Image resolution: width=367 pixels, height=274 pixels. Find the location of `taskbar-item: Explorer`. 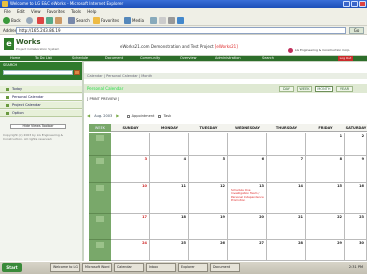

taskbar-item: Explorer is located at coordinates (193, 267).